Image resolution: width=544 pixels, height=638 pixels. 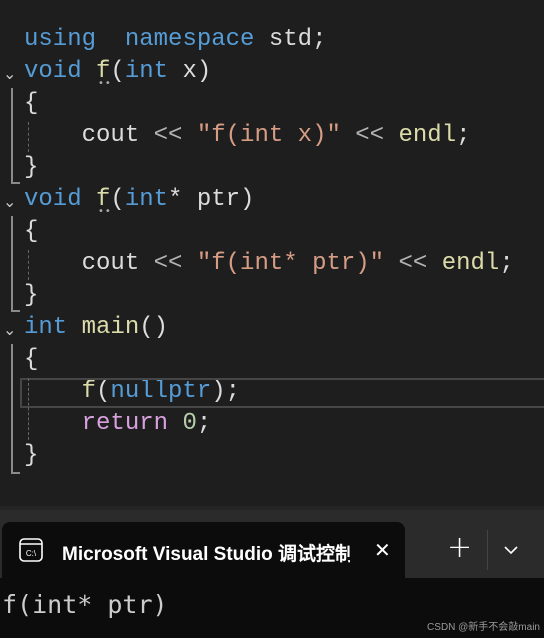 I want to click on code-line: void f(int* ptr), so click(x=139, y=200).